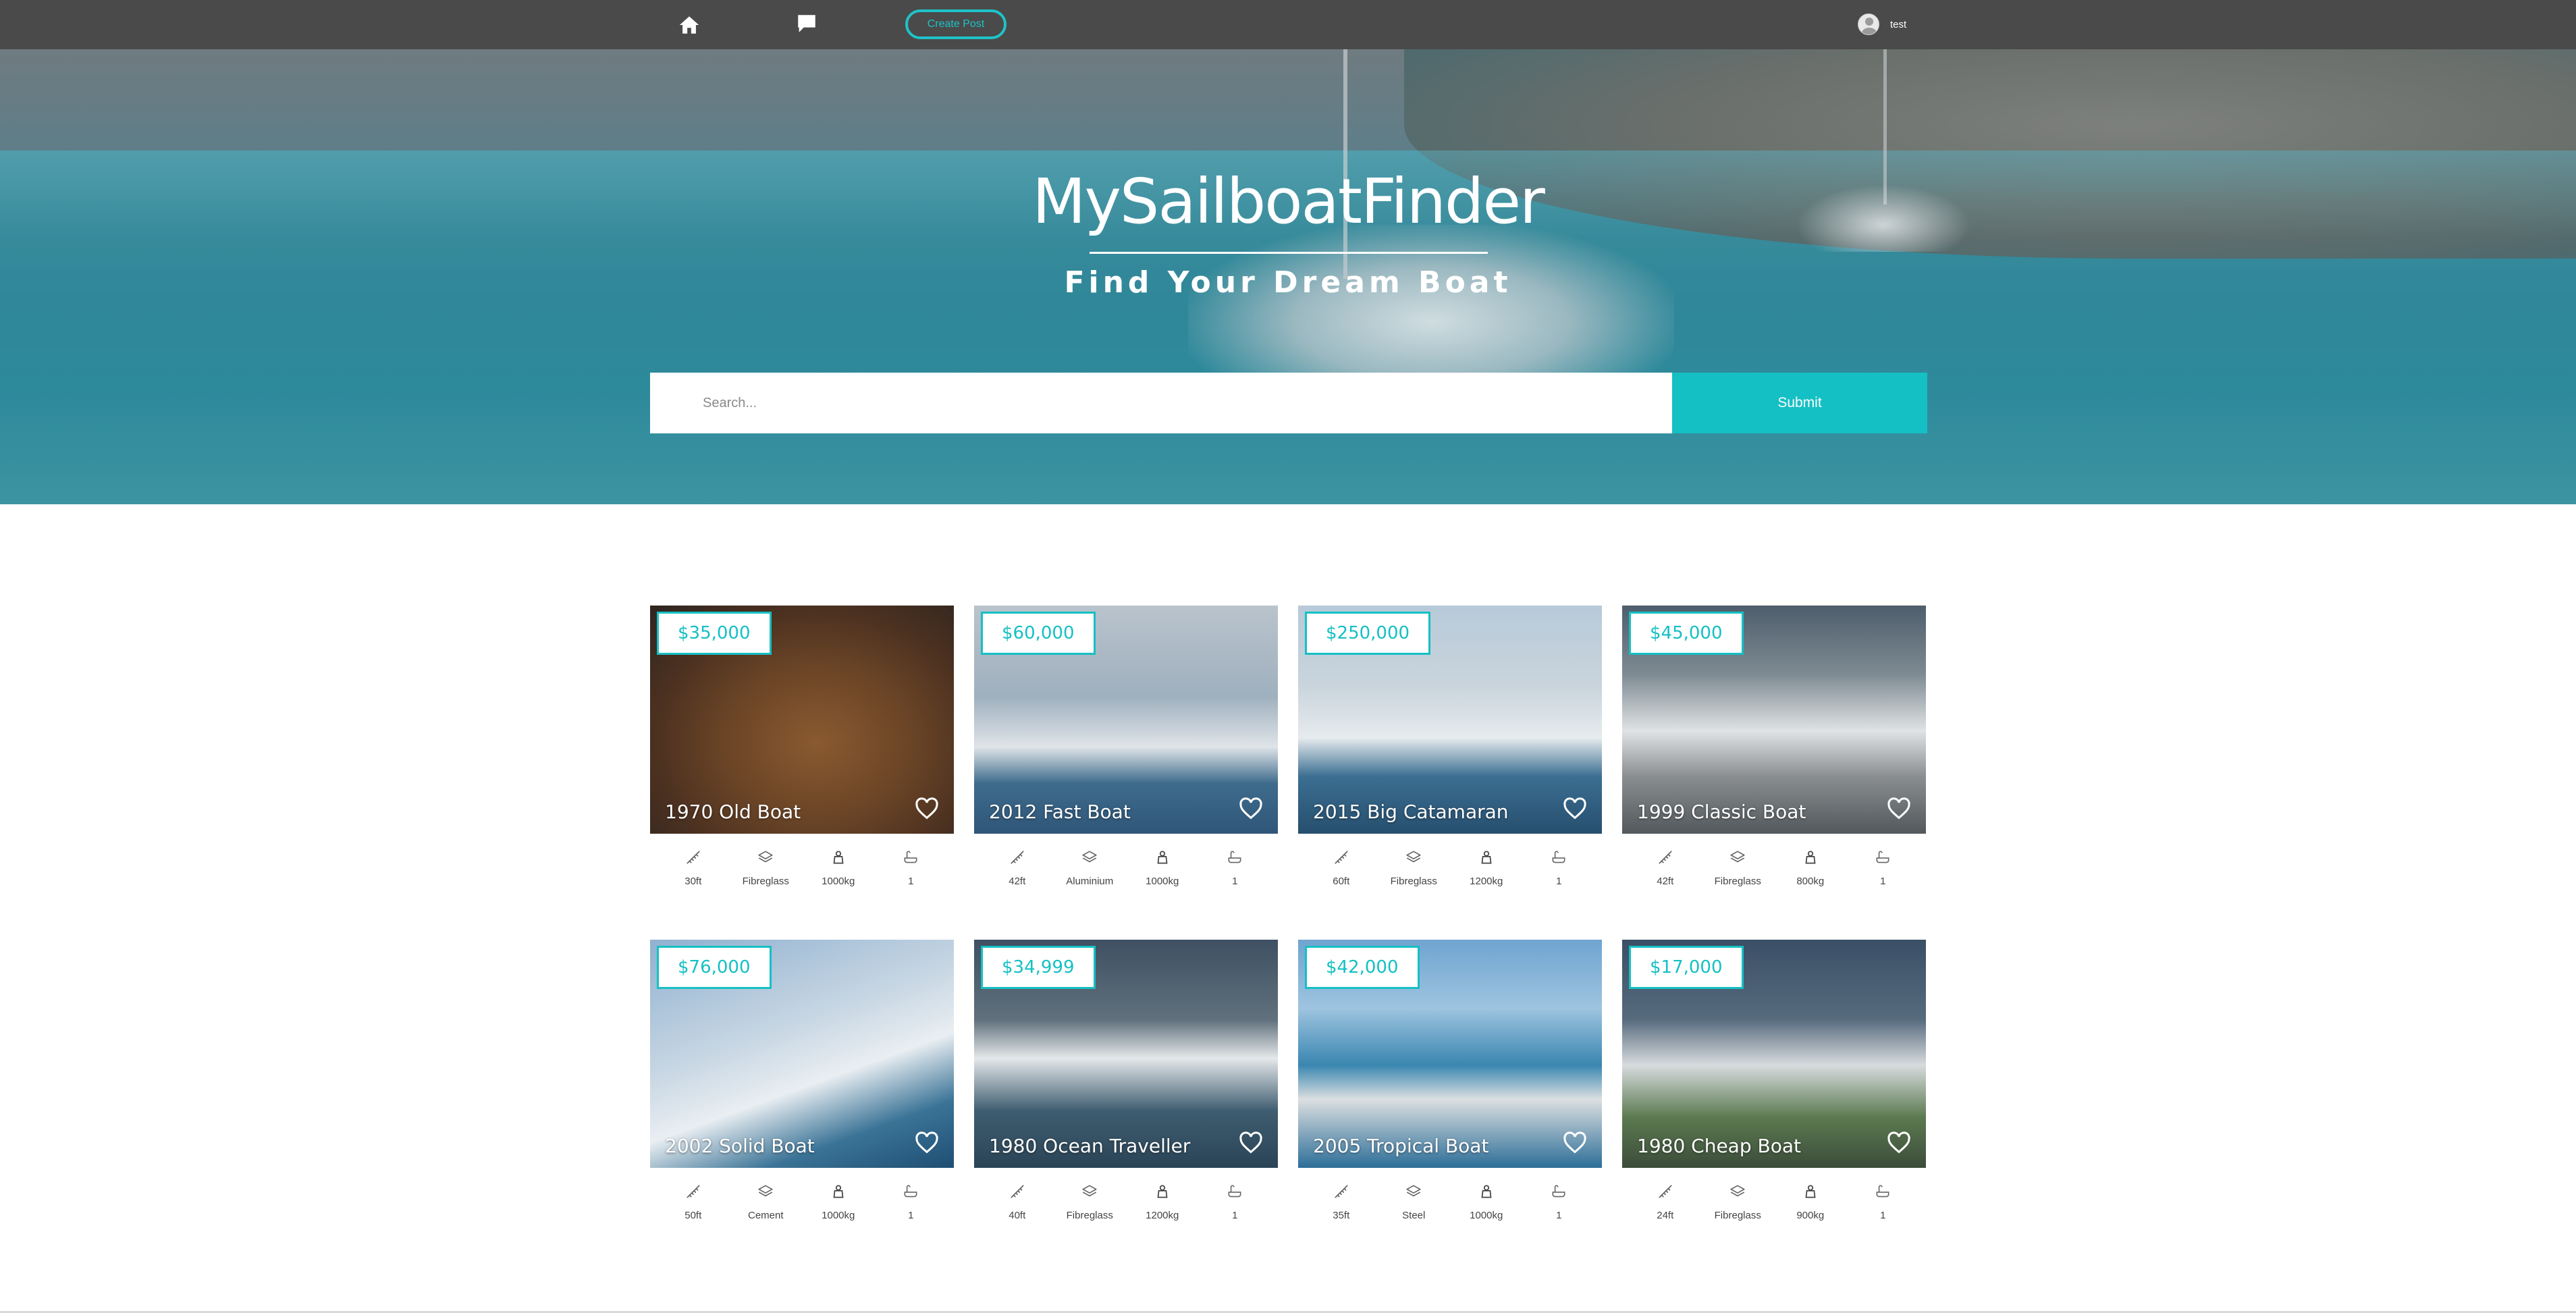 This screenshot has width=2576, height=1313. Describe the element at coordinates (765, 1215) in the screenshot. I see `spec-material-value: Cement` at that location.